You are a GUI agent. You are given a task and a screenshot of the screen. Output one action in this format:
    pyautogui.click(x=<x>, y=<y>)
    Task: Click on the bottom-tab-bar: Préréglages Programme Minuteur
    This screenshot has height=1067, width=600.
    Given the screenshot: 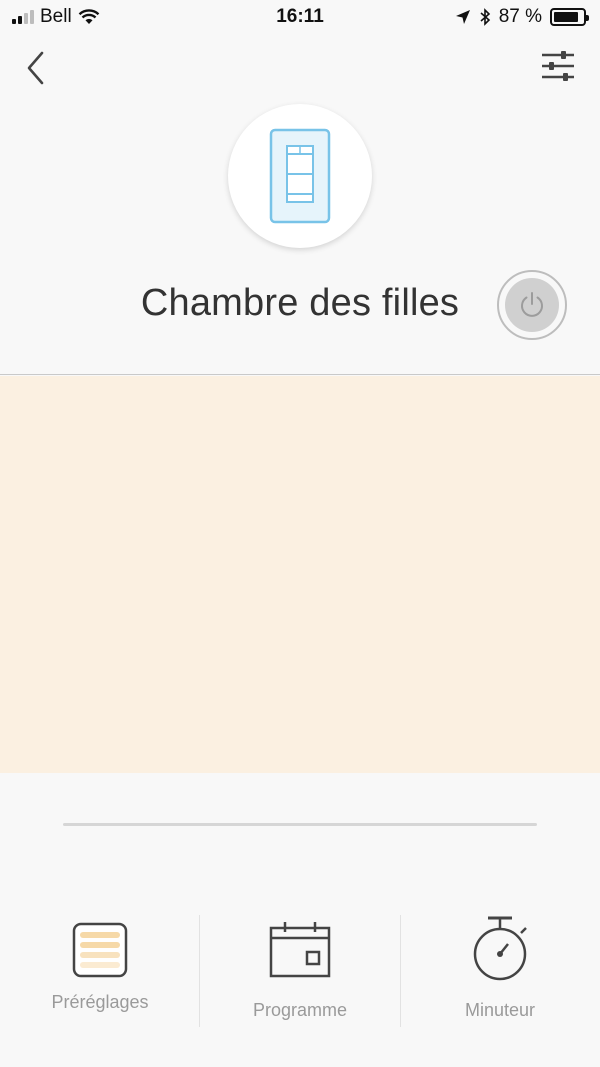 What is the action you would take?
    pyautogui.click(x=300, y=970)
    